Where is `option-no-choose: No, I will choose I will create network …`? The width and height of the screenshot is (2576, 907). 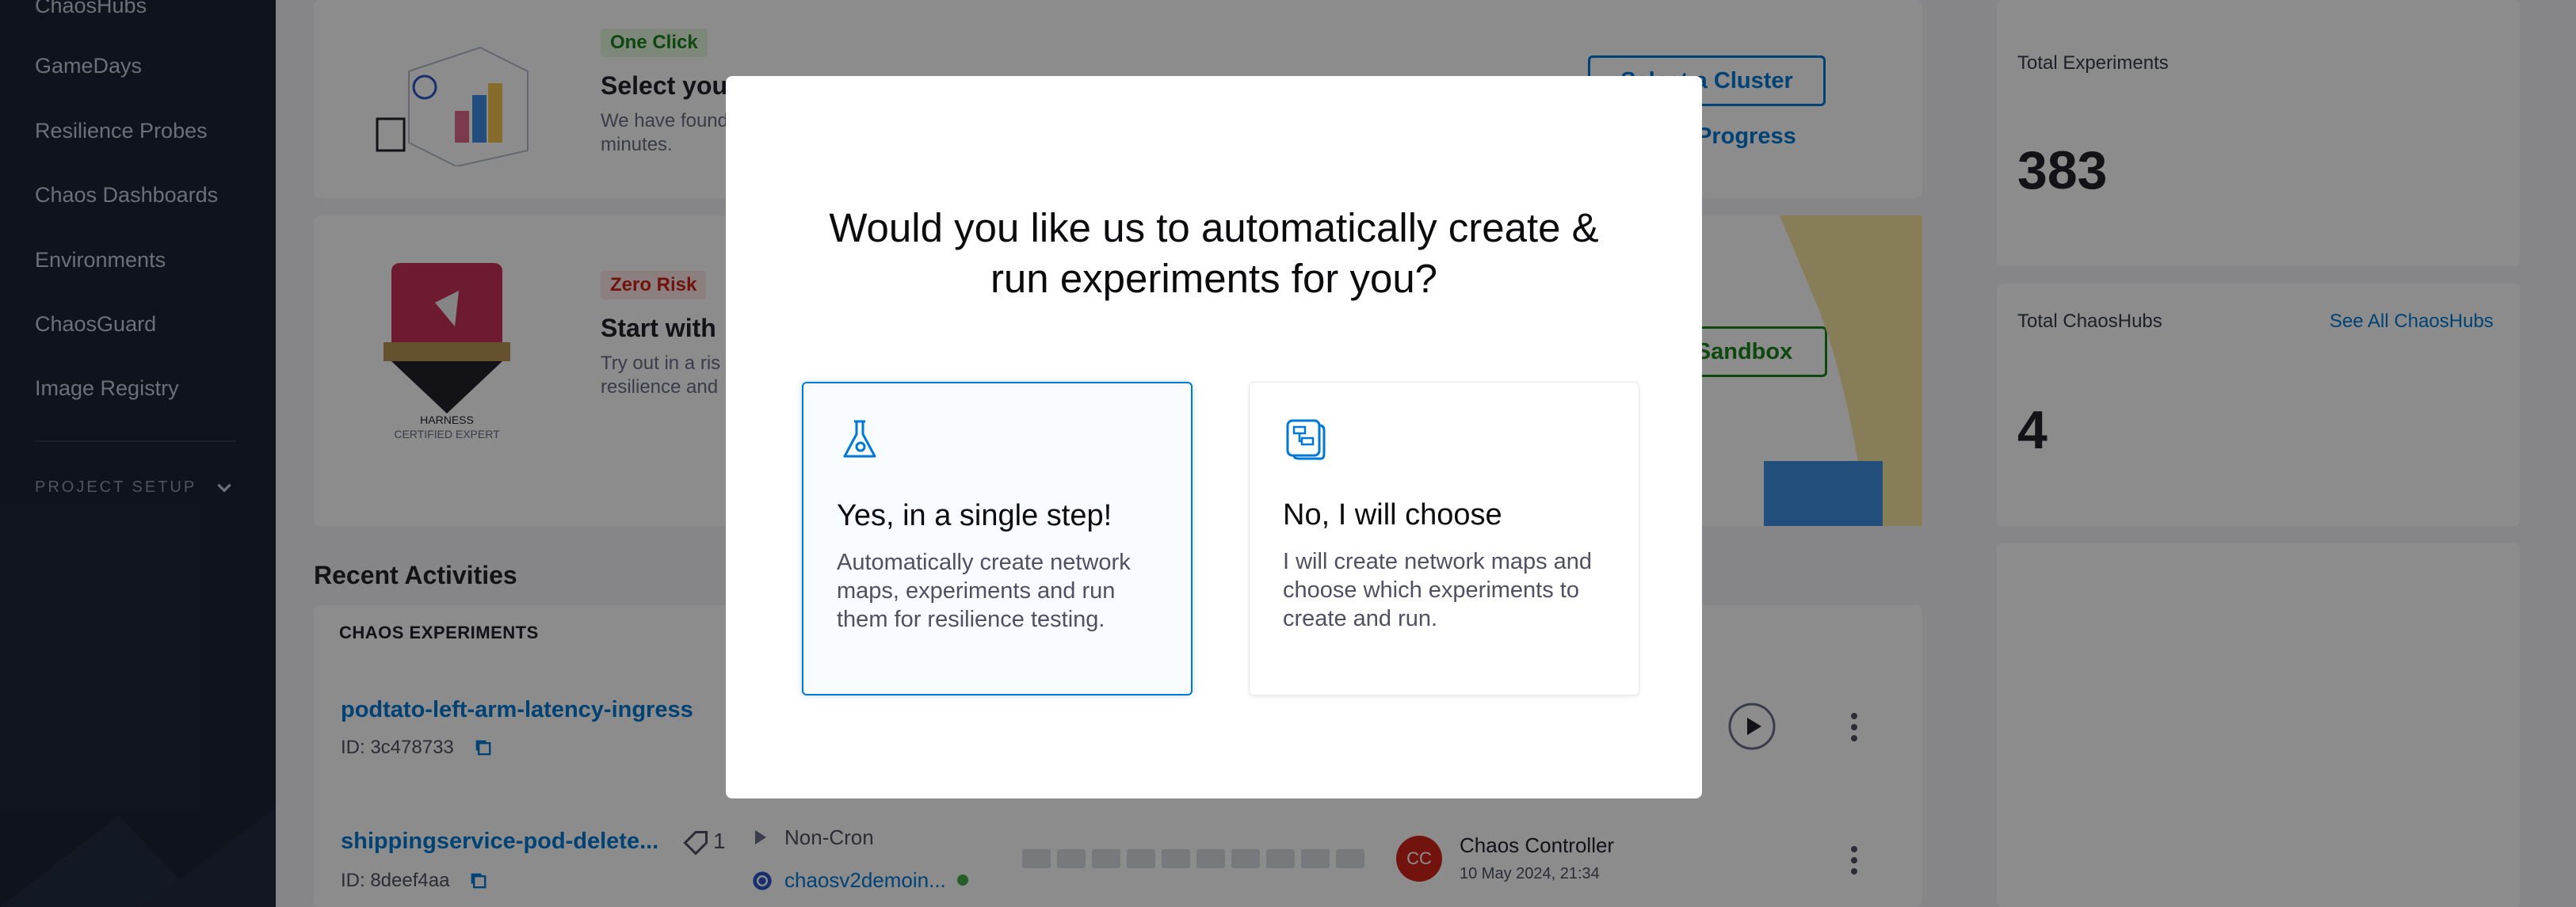 option-no-choose: No, I will choose I will create network … is located at coordinates (1444, 538).